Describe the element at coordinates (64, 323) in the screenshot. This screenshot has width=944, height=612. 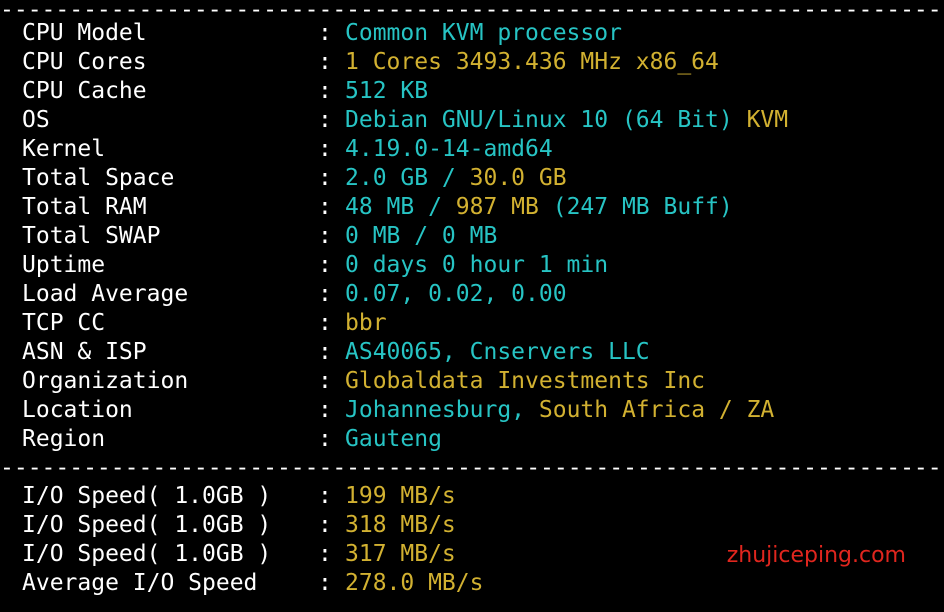
I see `row-label: TCP CC` at that location.